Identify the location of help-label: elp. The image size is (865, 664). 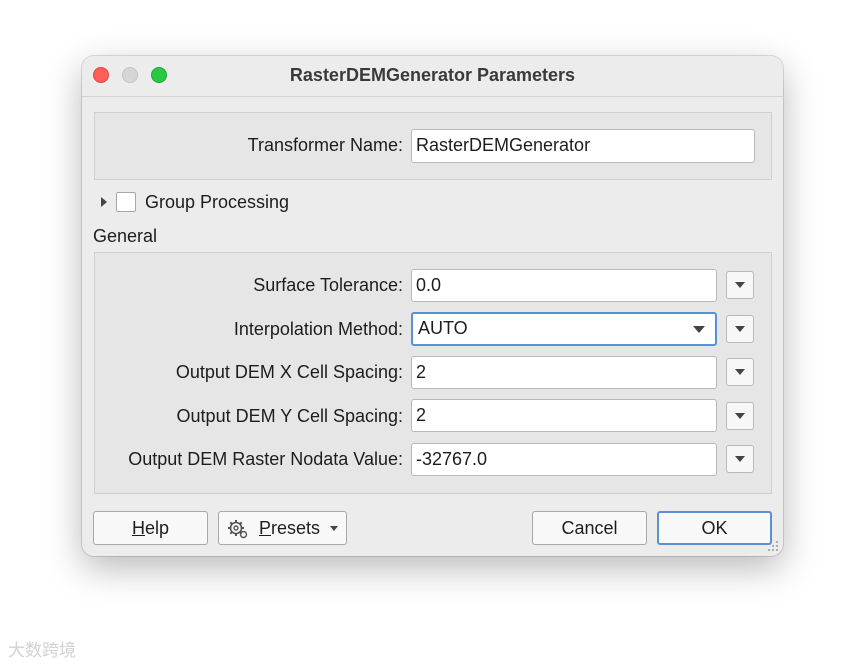
(157, 528).